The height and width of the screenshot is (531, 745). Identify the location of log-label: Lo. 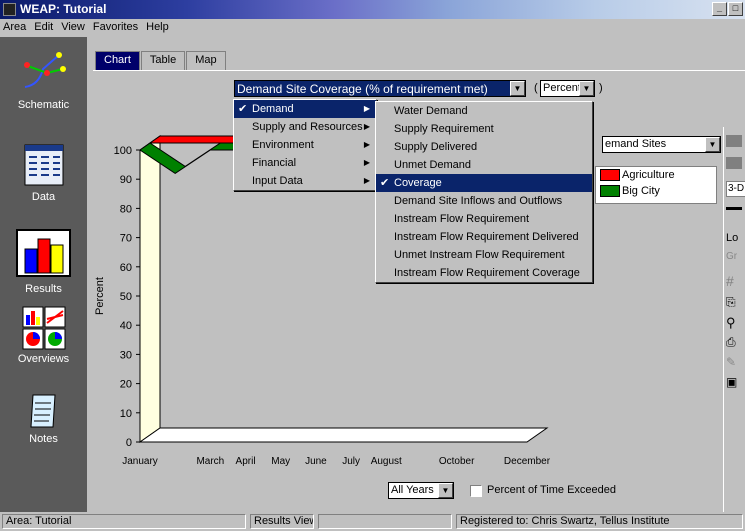
(732, 238).